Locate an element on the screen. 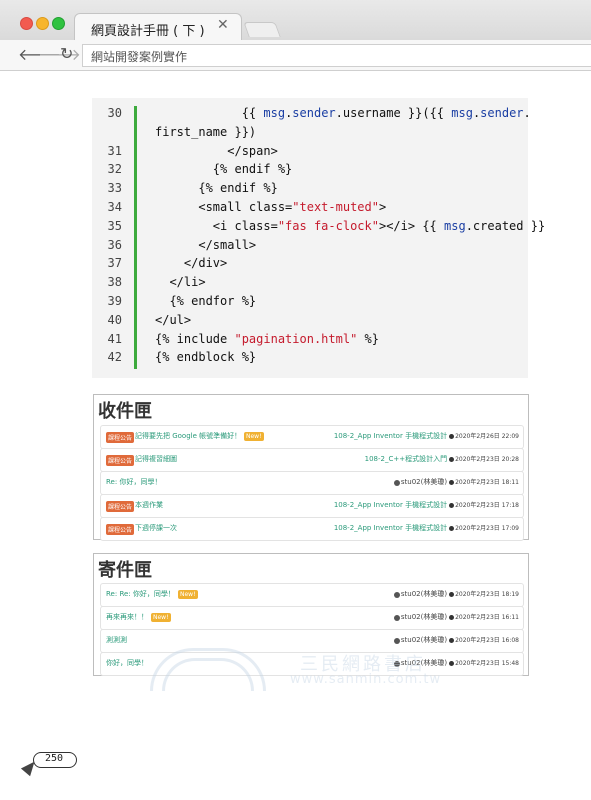  code-token: first_name }}) is located at coordinates (206, 131).